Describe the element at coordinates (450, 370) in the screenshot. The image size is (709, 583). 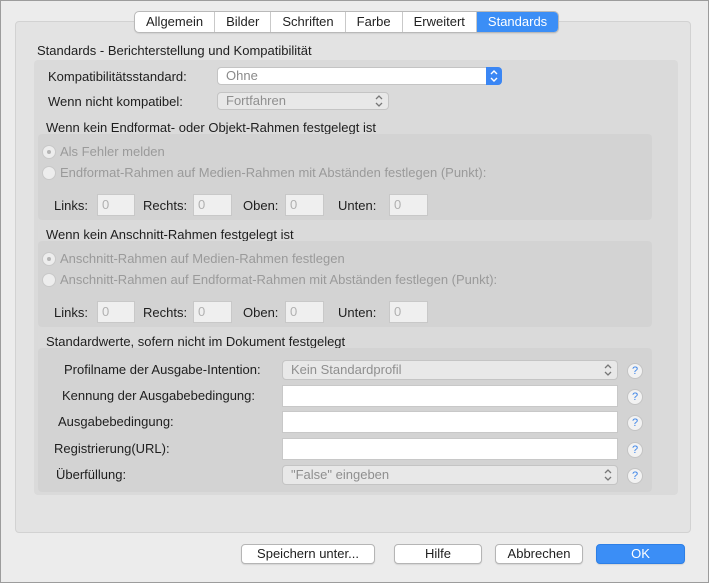
I see `profile-popup: Kein Standardprofil` at that location.